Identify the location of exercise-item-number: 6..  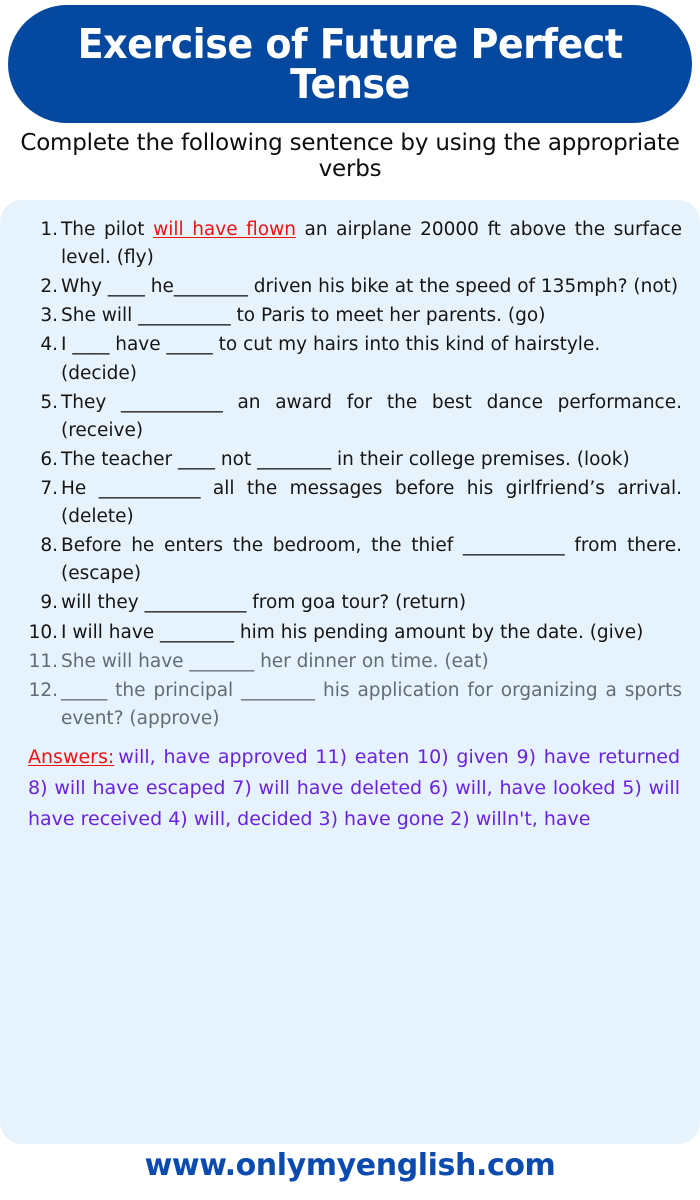
(49, 459).